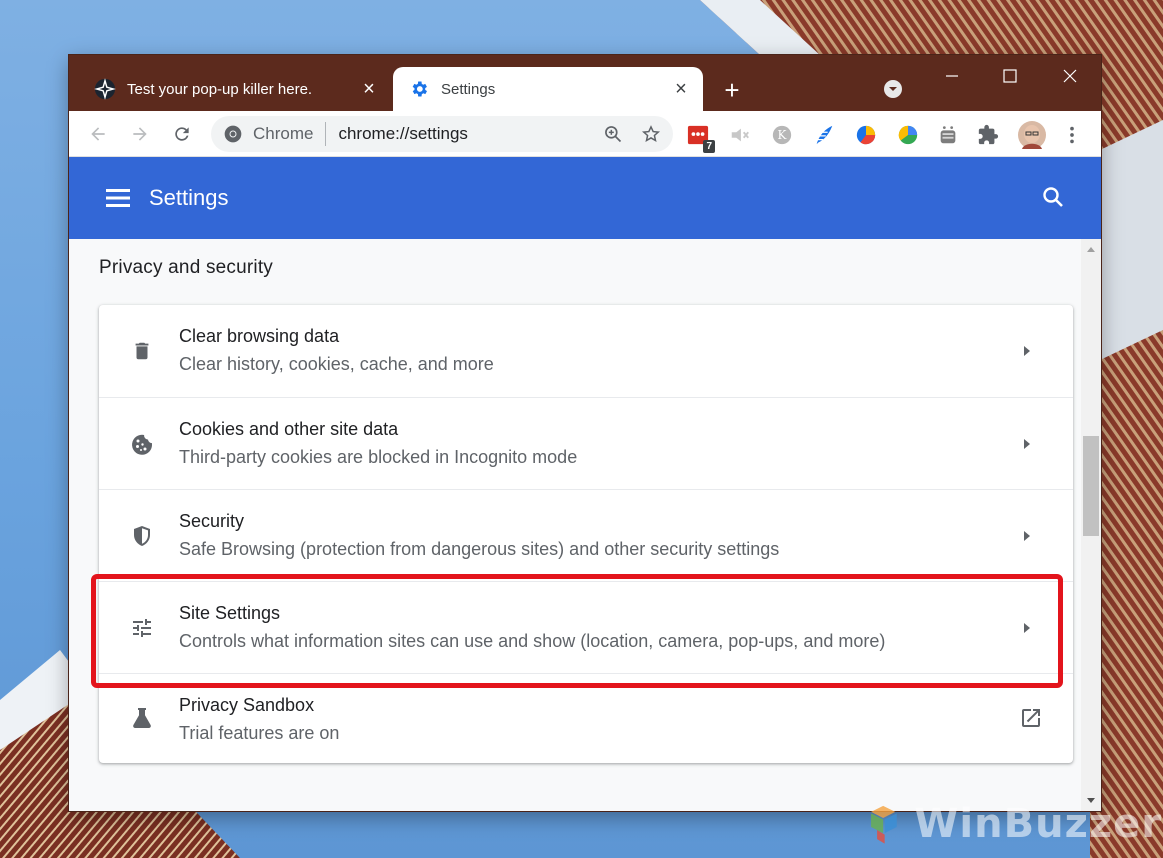  Describe the element at coordinates (908, 135) in the screenshot. I see `chart-extension-icon` at that location.